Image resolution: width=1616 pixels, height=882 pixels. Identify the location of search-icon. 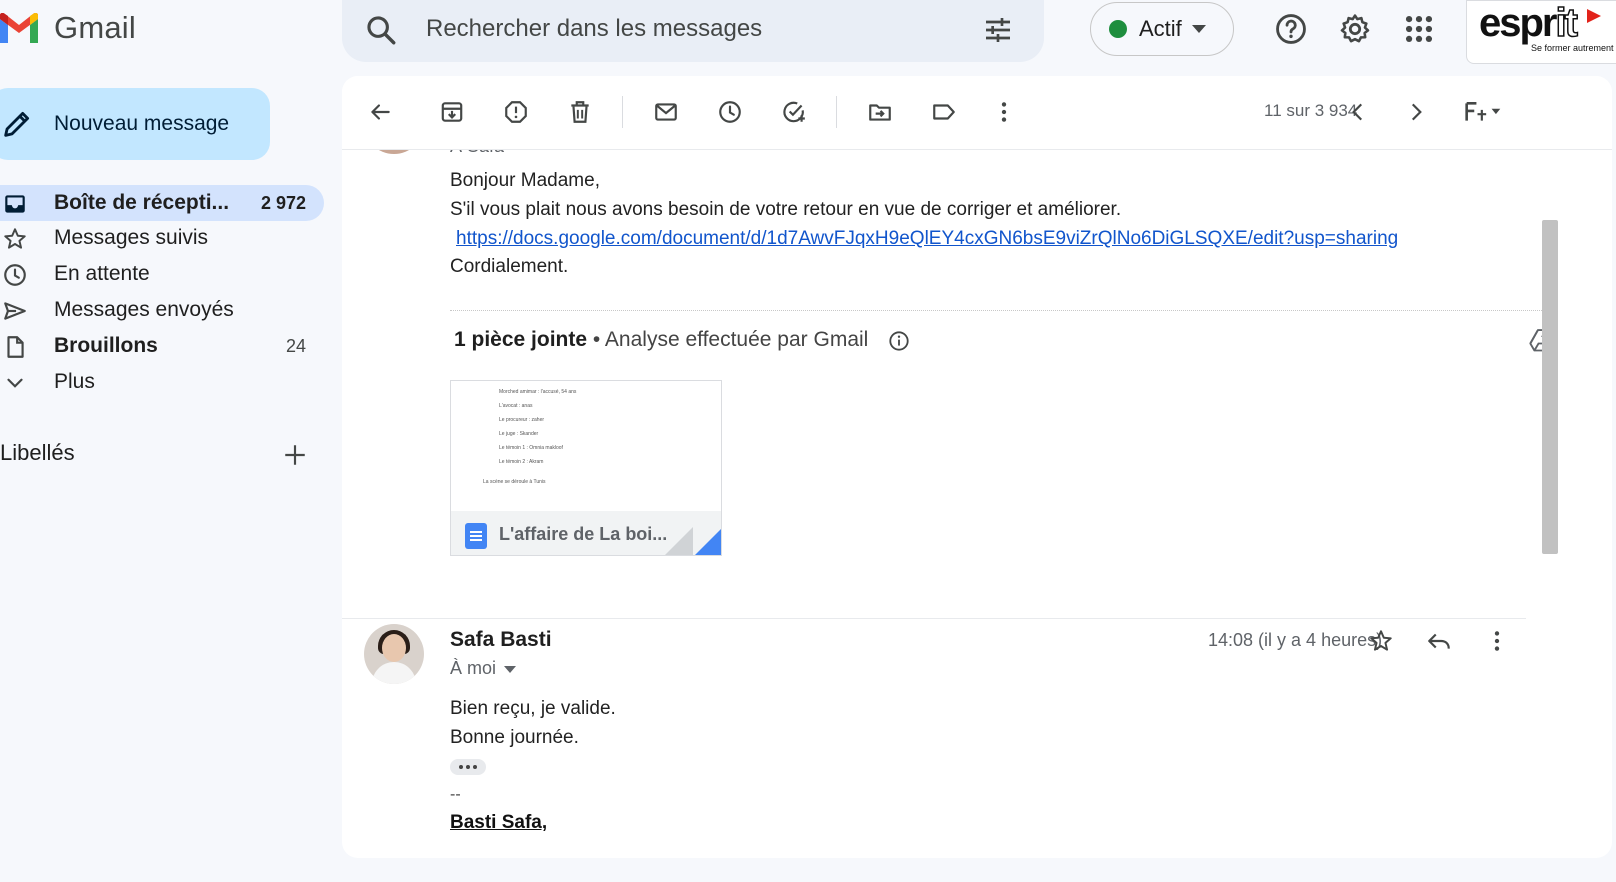
(381, 30).